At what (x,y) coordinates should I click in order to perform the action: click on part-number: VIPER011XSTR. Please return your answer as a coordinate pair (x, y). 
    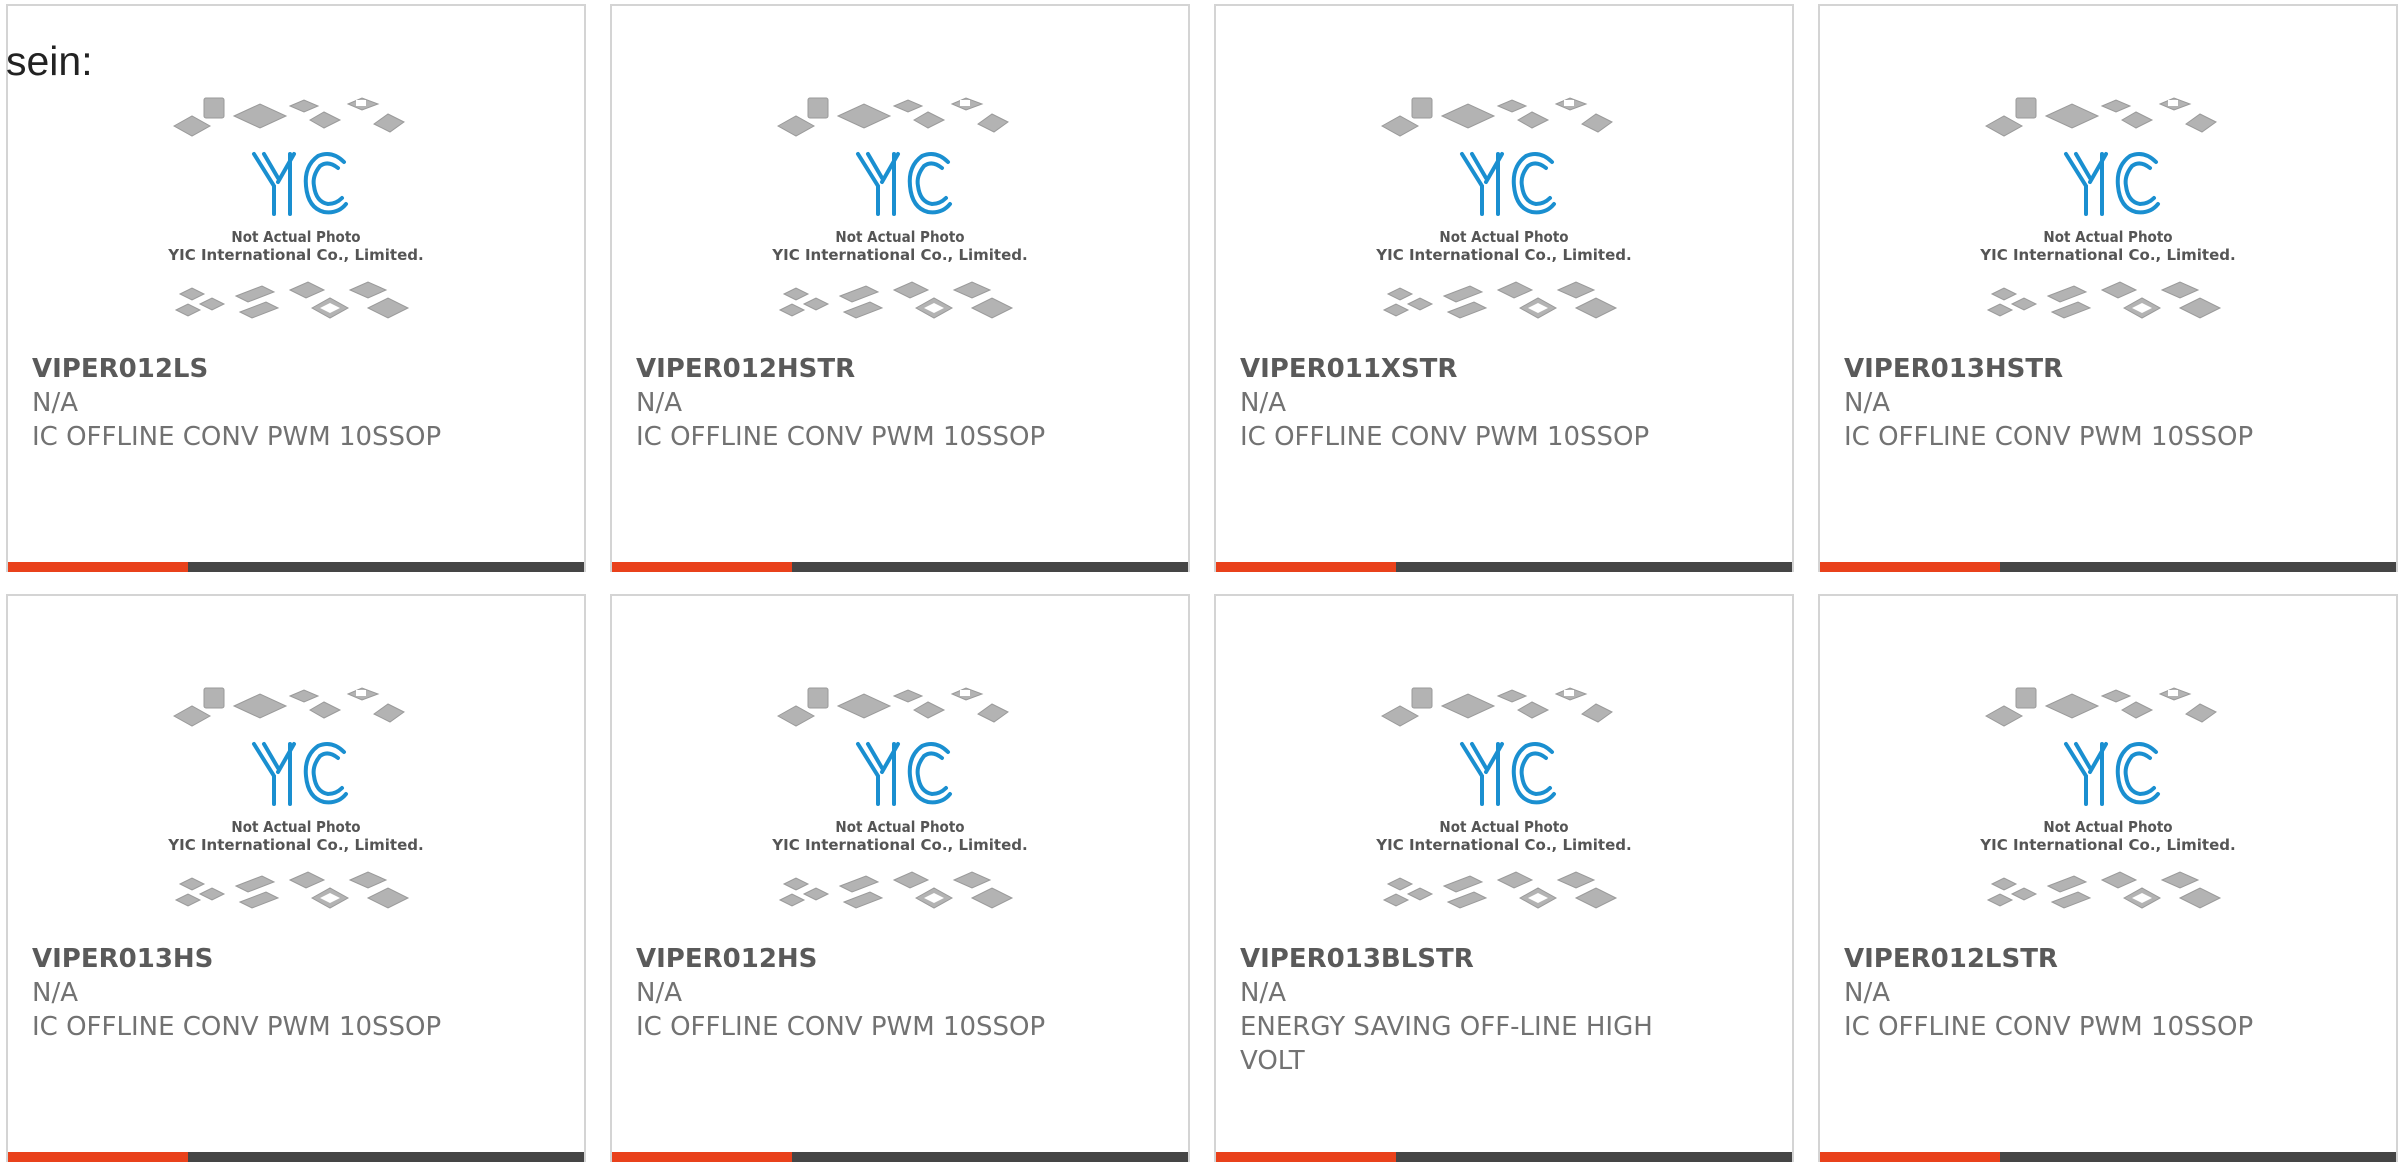
    Looking at the image, I should click on (1500, 369).